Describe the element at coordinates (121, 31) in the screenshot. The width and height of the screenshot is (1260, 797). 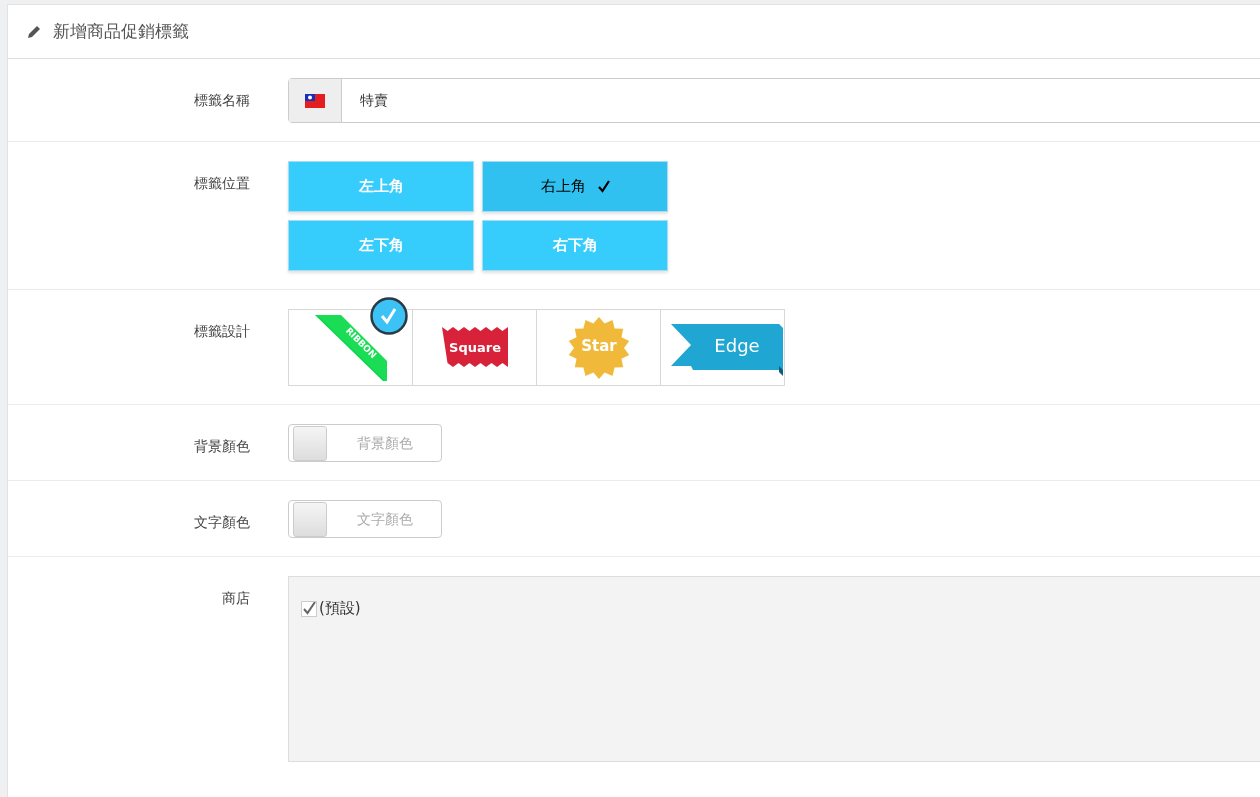
I see `panel-title: 新增商品促銷標籤` at that location.